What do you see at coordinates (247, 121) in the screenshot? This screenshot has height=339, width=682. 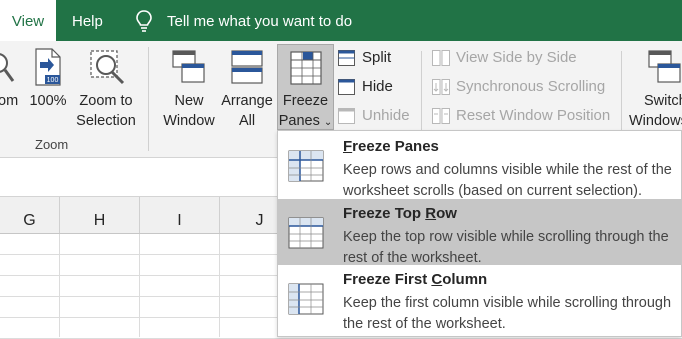 I see `arrange-all-label-2: All` at bounding box center [247, 121].